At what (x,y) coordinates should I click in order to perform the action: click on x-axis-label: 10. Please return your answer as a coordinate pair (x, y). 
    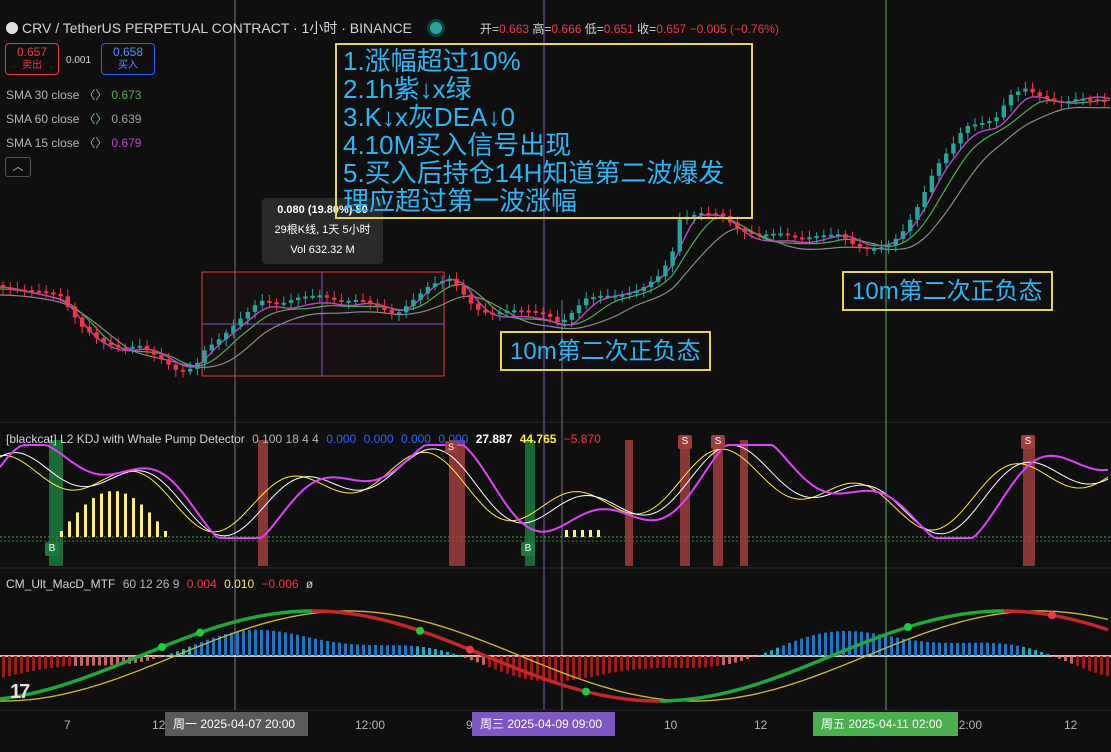
    Looking at the image, I should click on (671, 725).